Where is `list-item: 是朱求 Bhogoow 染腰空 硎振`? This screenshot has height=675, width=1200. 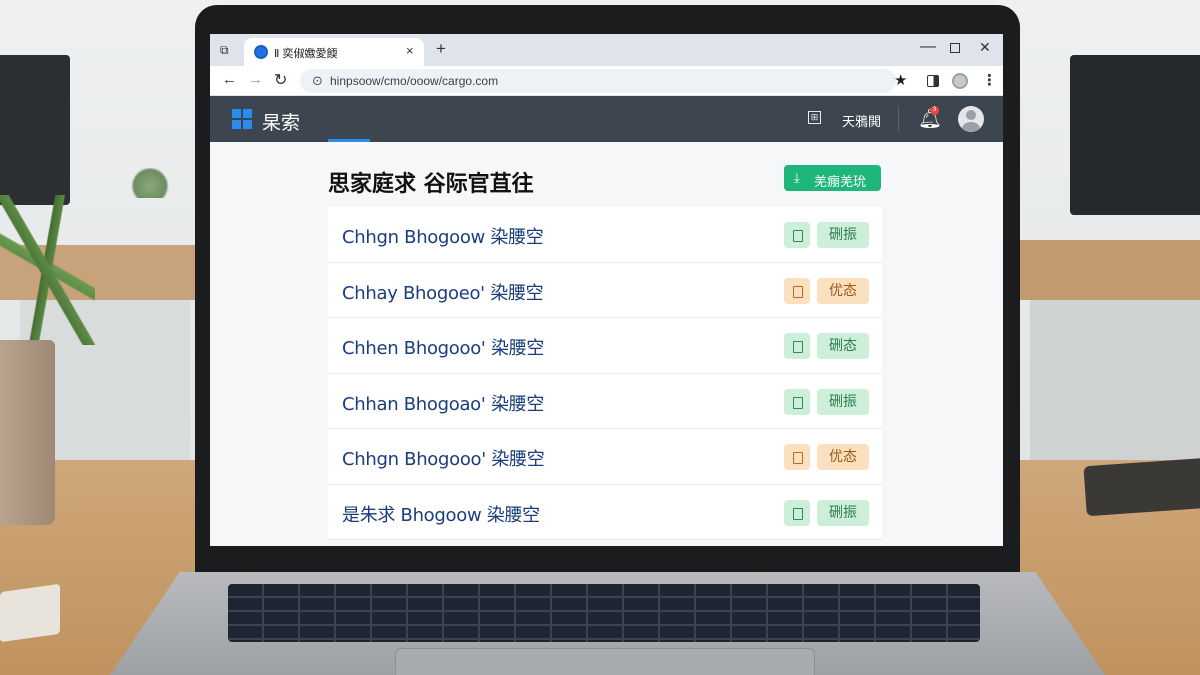
list-item: 是朱求 Bhogoow 染腰空 硎振 is located at coordinates (605, 512).